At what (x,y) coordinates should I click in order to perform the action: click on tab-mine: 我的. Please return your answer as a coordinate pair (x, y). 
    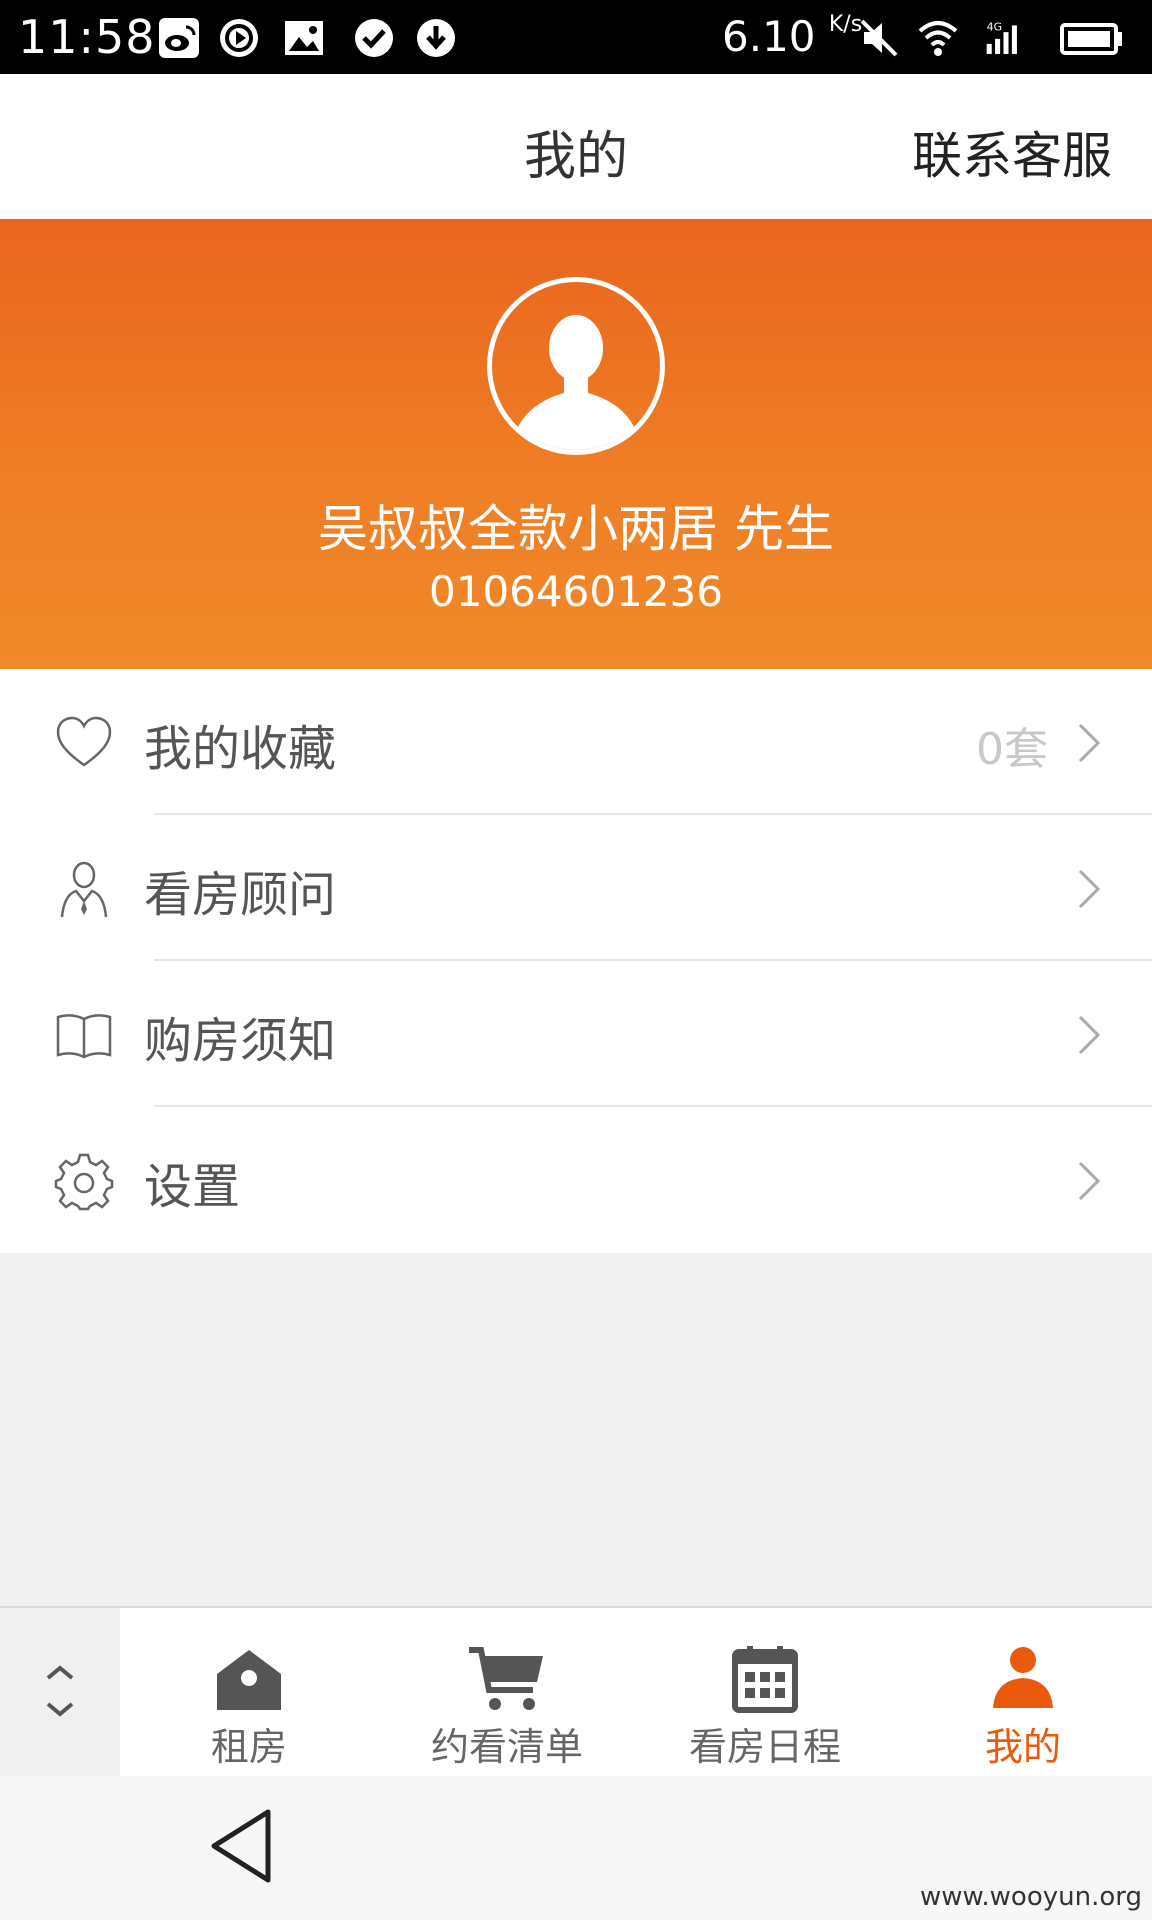
    Looking at the image, I should click on (1023, 1693).